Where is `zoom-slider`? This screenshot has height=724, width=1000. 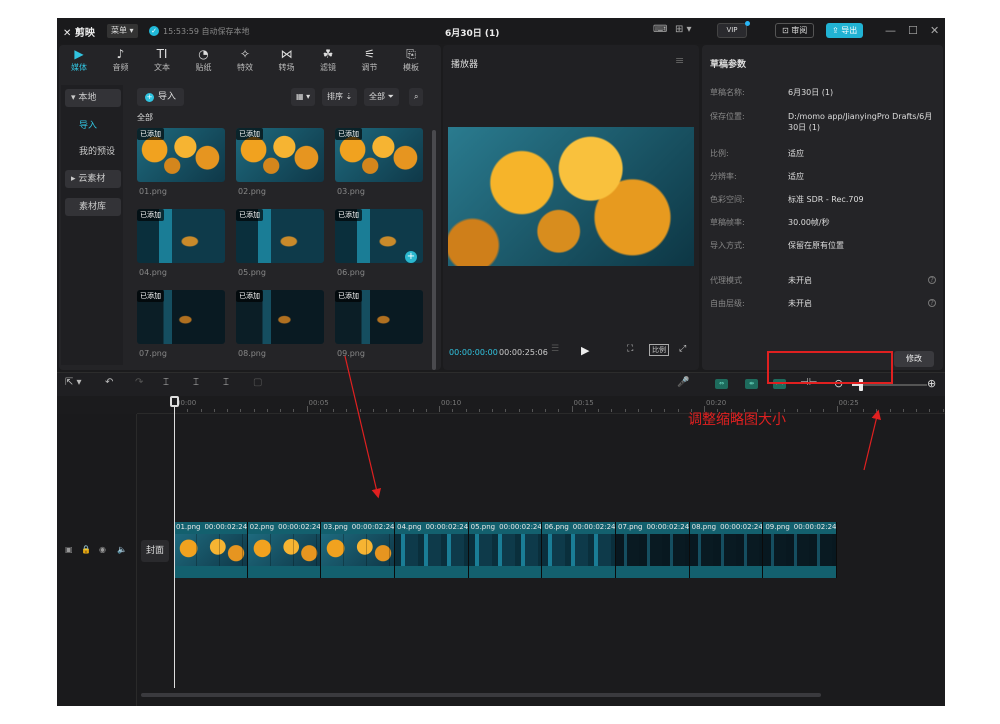 zoom-slider is located at coordinates (889, 385).